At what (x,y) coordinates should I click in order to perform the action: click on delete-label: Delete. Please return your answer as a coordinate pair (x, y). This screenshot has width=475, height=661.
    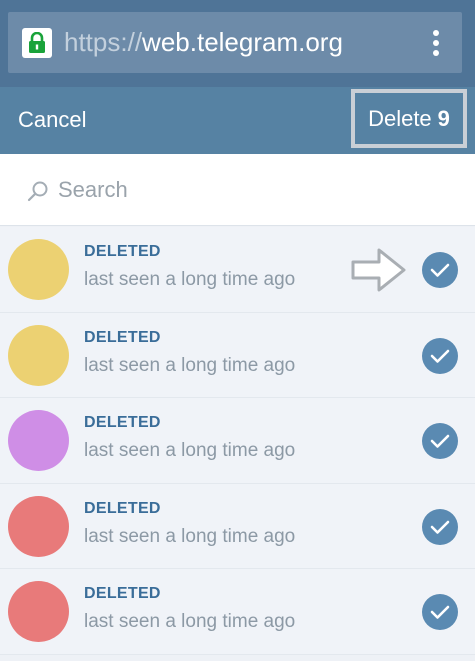
    Looking at the image, I should click on (400, 118).